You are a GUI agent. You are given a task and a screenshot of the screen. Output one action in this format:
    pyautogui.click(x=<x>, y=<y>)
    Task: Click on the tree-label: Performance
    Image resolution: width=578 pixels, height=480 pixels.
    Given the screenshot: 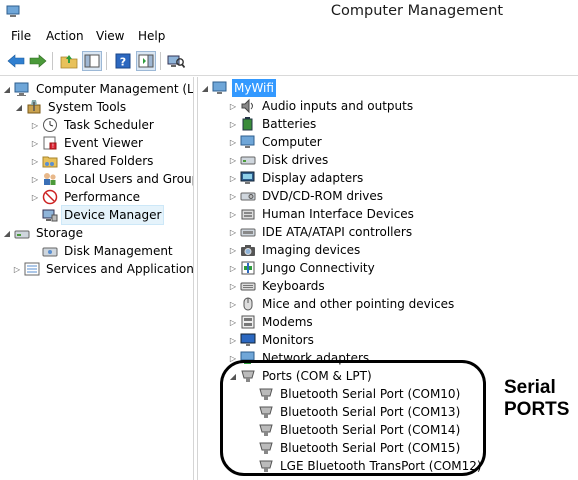 What is the action you would take?
    pyautogui.click(x=102, y=197)
    